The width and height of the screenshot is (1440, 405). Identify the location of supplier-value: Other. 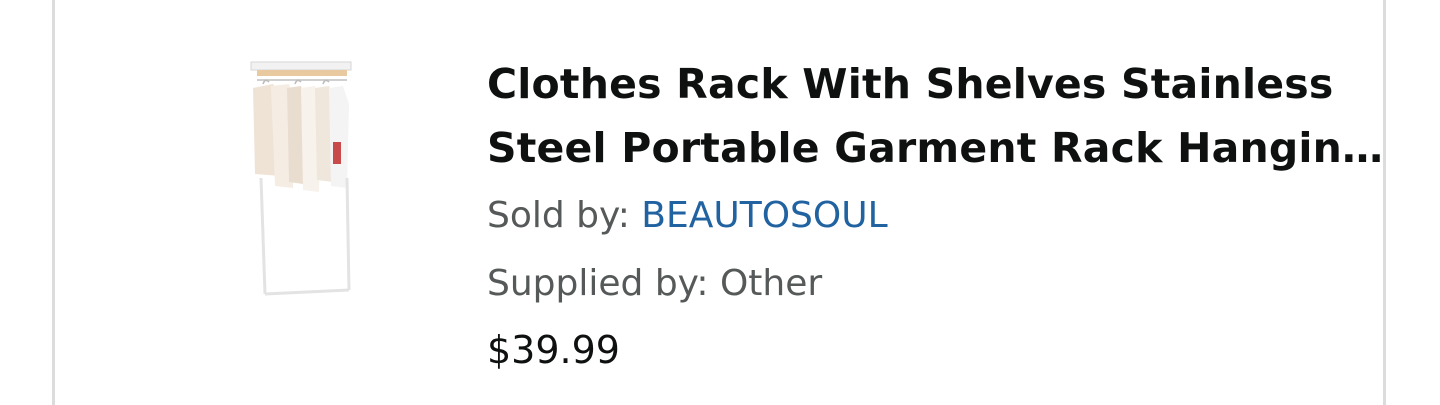
(771, 283).